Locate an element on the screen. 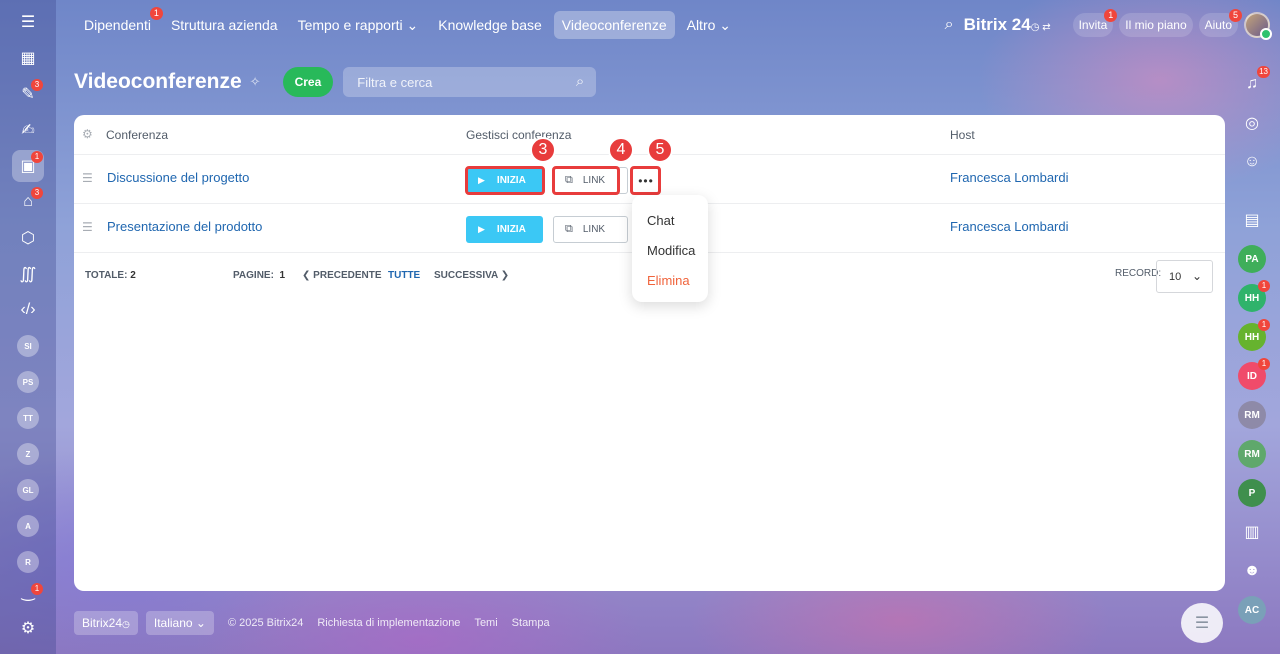 The width and height of the screenshot is (1280, 654). highlight-link is located at coordinates (586, 180).